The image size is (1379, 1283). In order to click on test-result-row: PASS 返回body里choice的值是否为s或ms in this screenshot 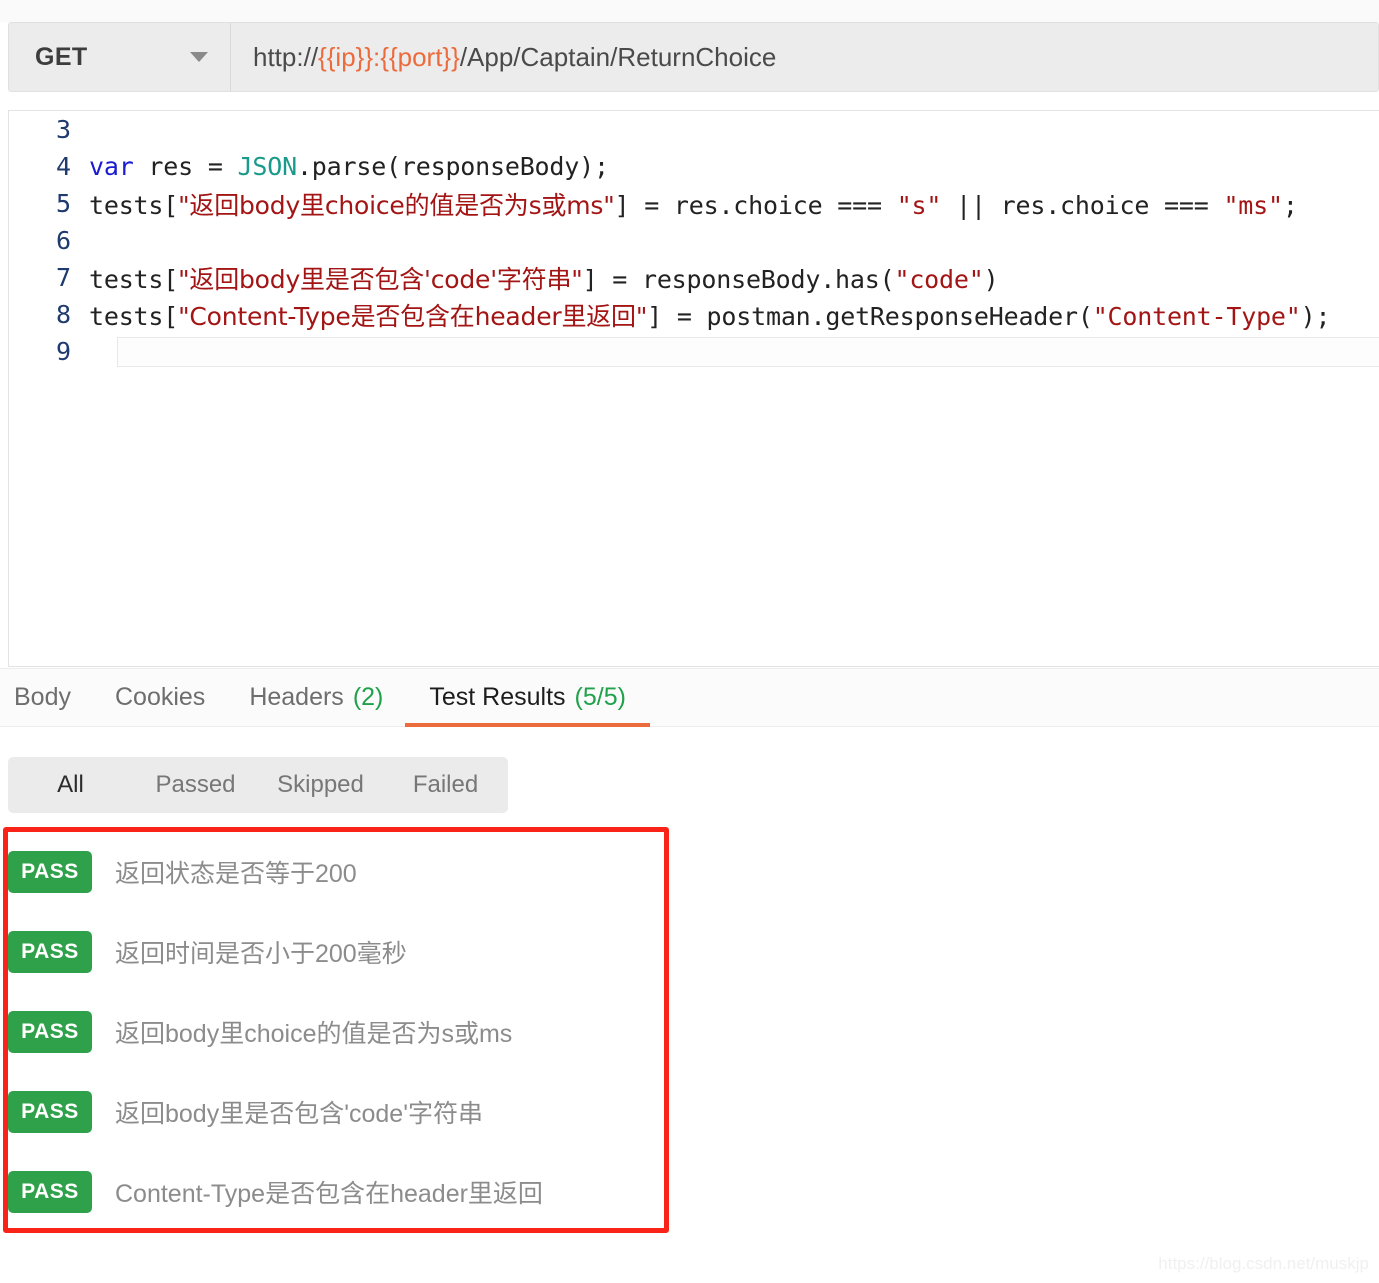, I will do `click(335, 1032)`.